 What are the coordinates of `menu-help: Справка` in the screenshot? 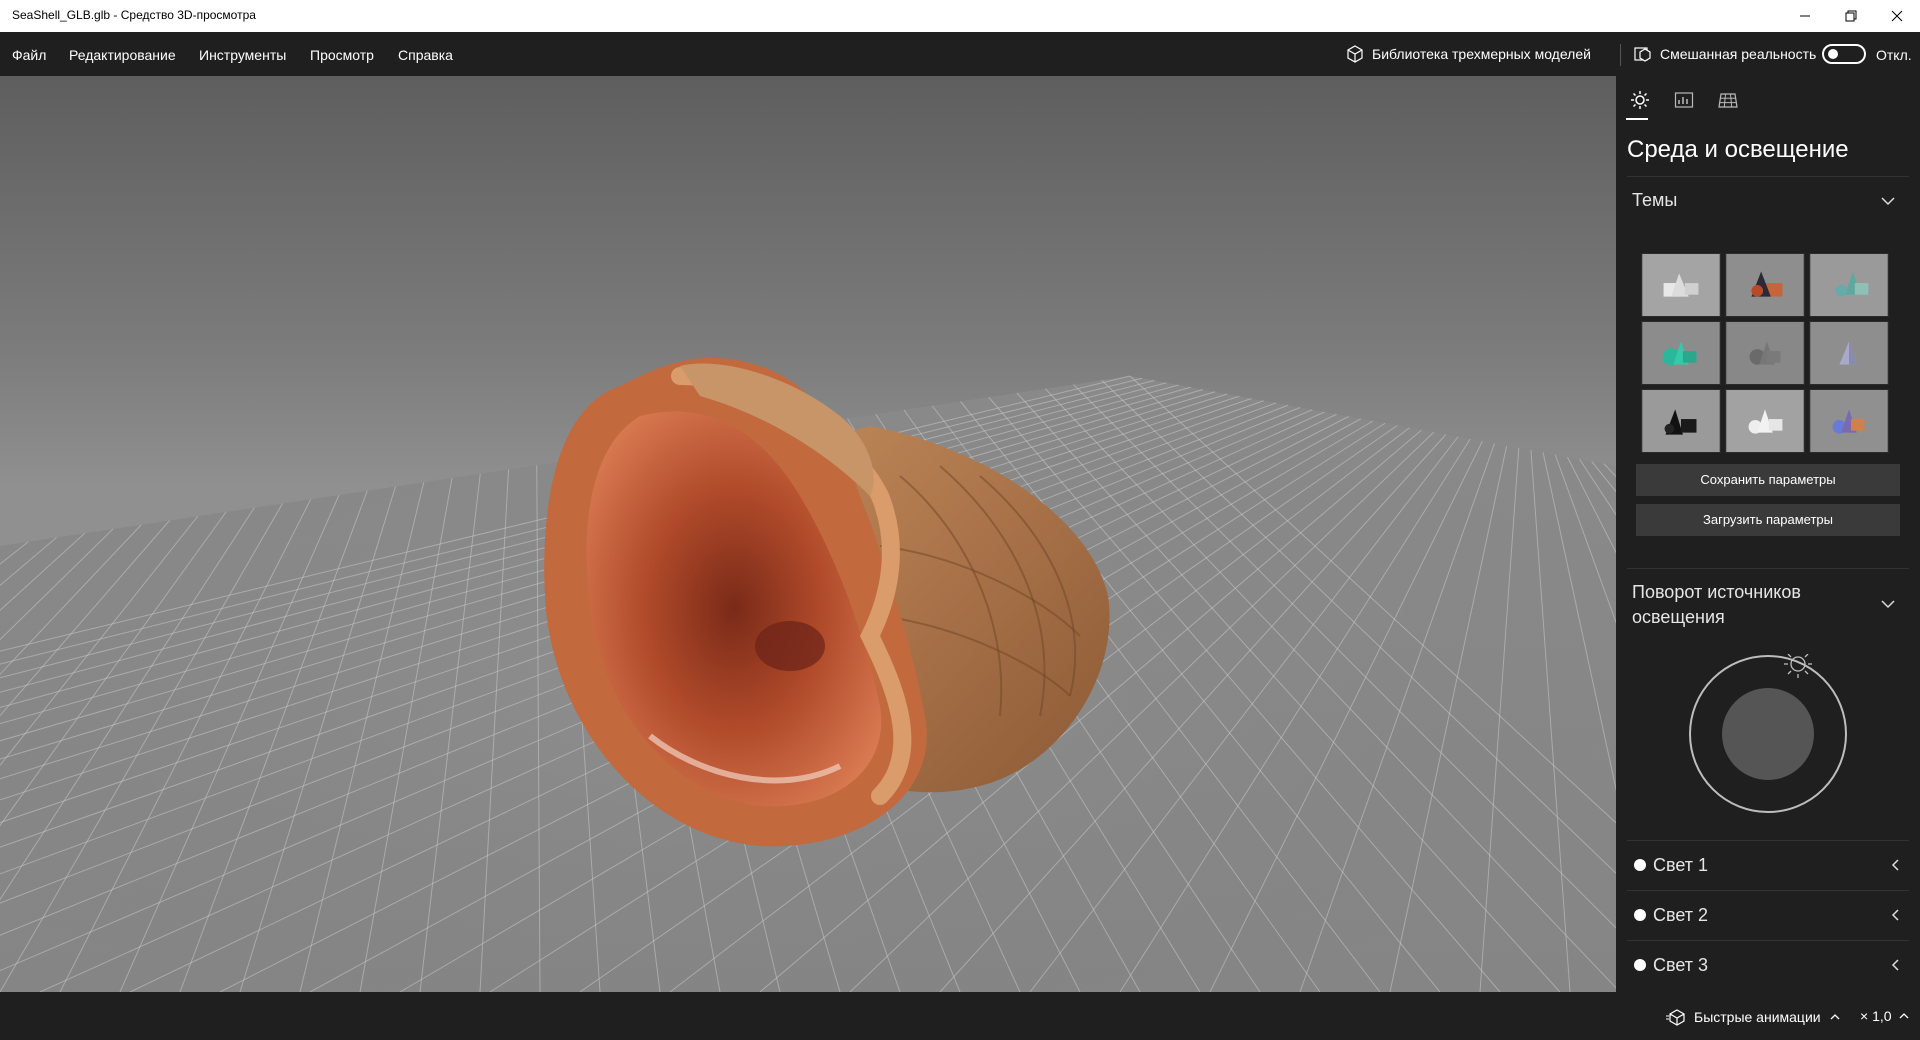 It's located at (425, 55).